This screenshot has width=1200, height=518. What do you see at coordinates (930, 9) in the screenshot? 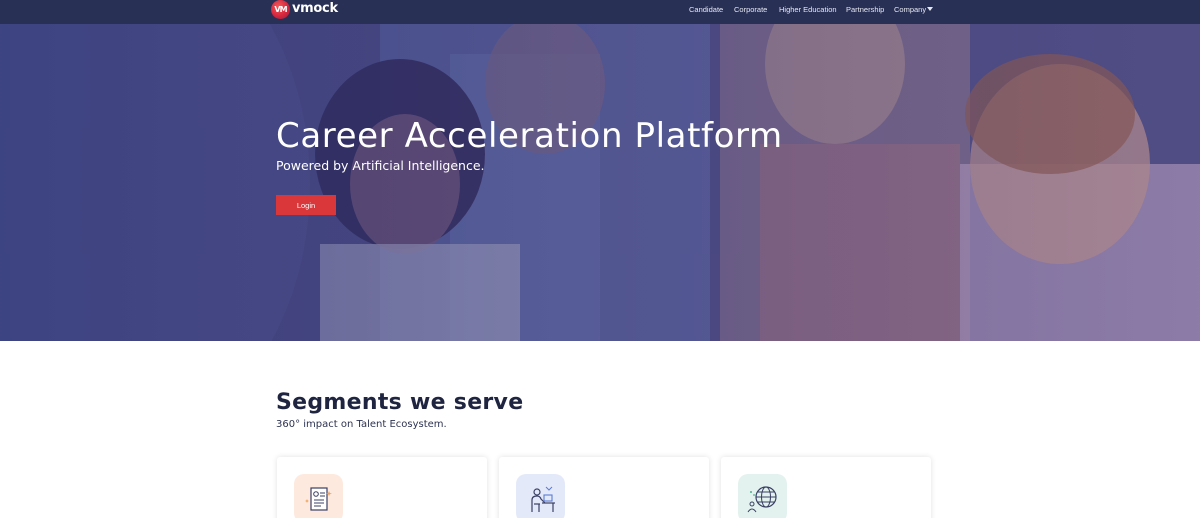
I see `caret-down-icon` at bounding box center [930, 9].